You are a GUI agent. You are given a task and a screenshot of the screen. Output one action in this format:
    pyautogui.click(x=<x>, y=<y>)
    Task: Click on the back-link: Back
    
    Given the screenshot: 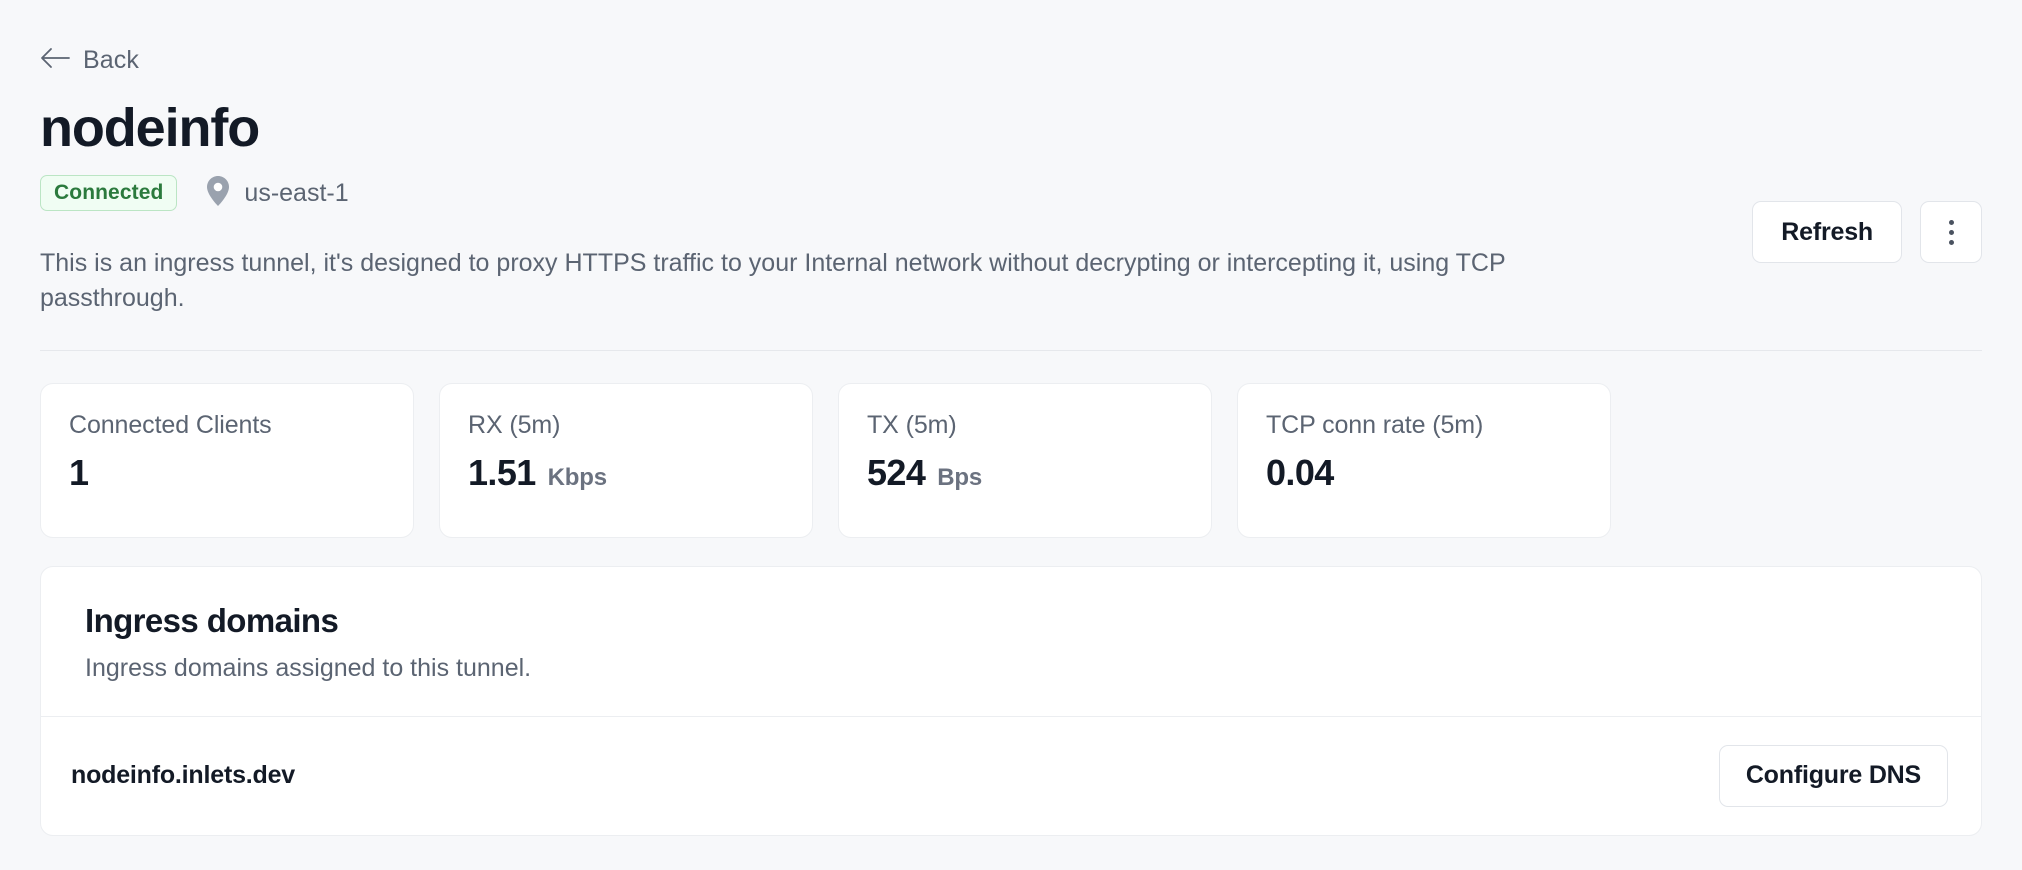 What is the action you would take?
    pyautogui.click(x=89, y=60)
    